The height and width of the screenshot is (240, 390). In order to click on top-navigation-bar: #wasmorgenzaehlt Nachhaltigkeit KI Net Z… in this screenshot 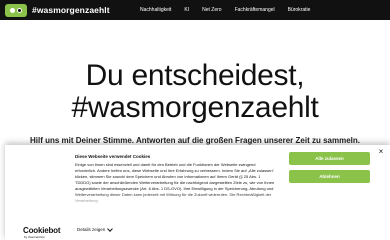, I will do `click(195, 10)`.